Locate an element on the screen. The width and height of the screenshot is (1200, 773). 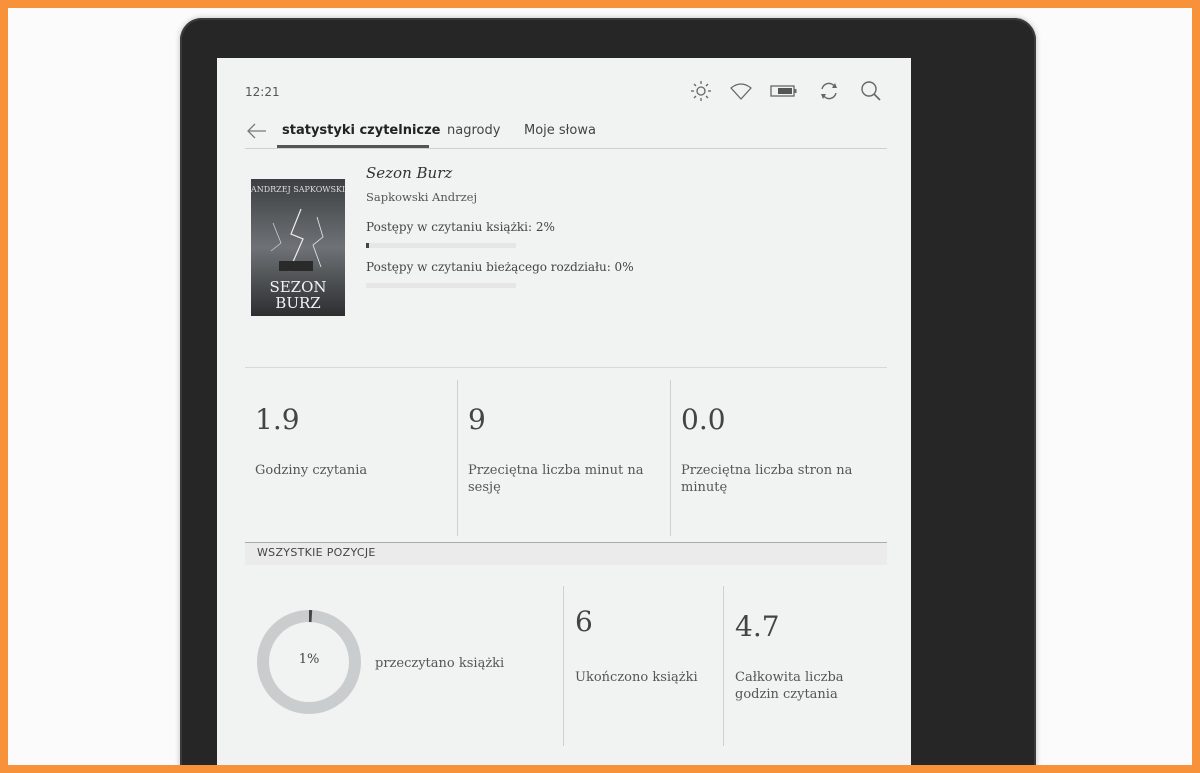
stat-value: 0.0 is located at coordinates (703, 419).